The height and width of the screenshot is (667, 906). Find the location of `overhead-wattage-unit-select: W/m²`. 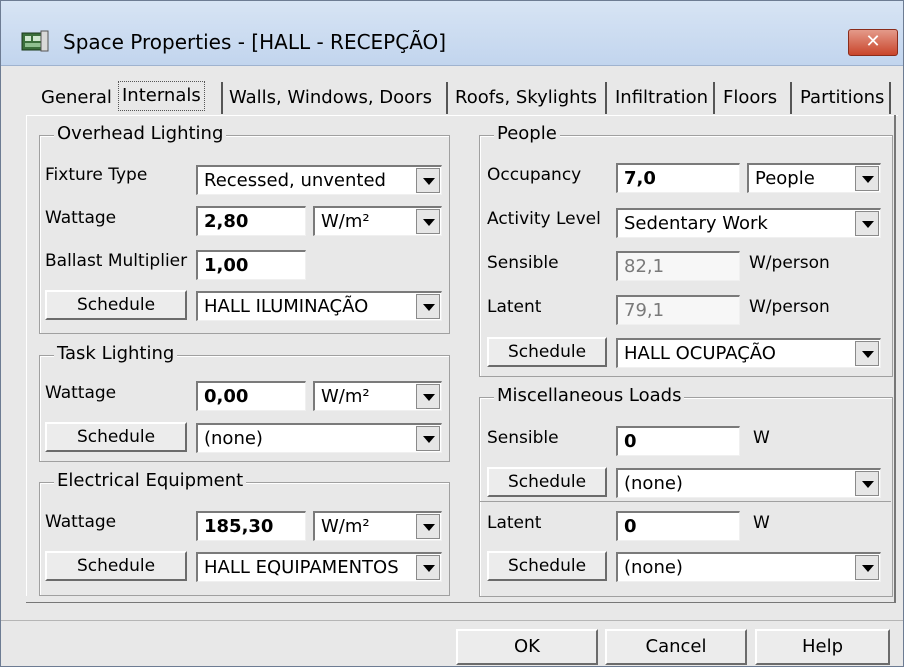

overhead-wattage-unit-select: W/m² is located at coordinates (377, 221).